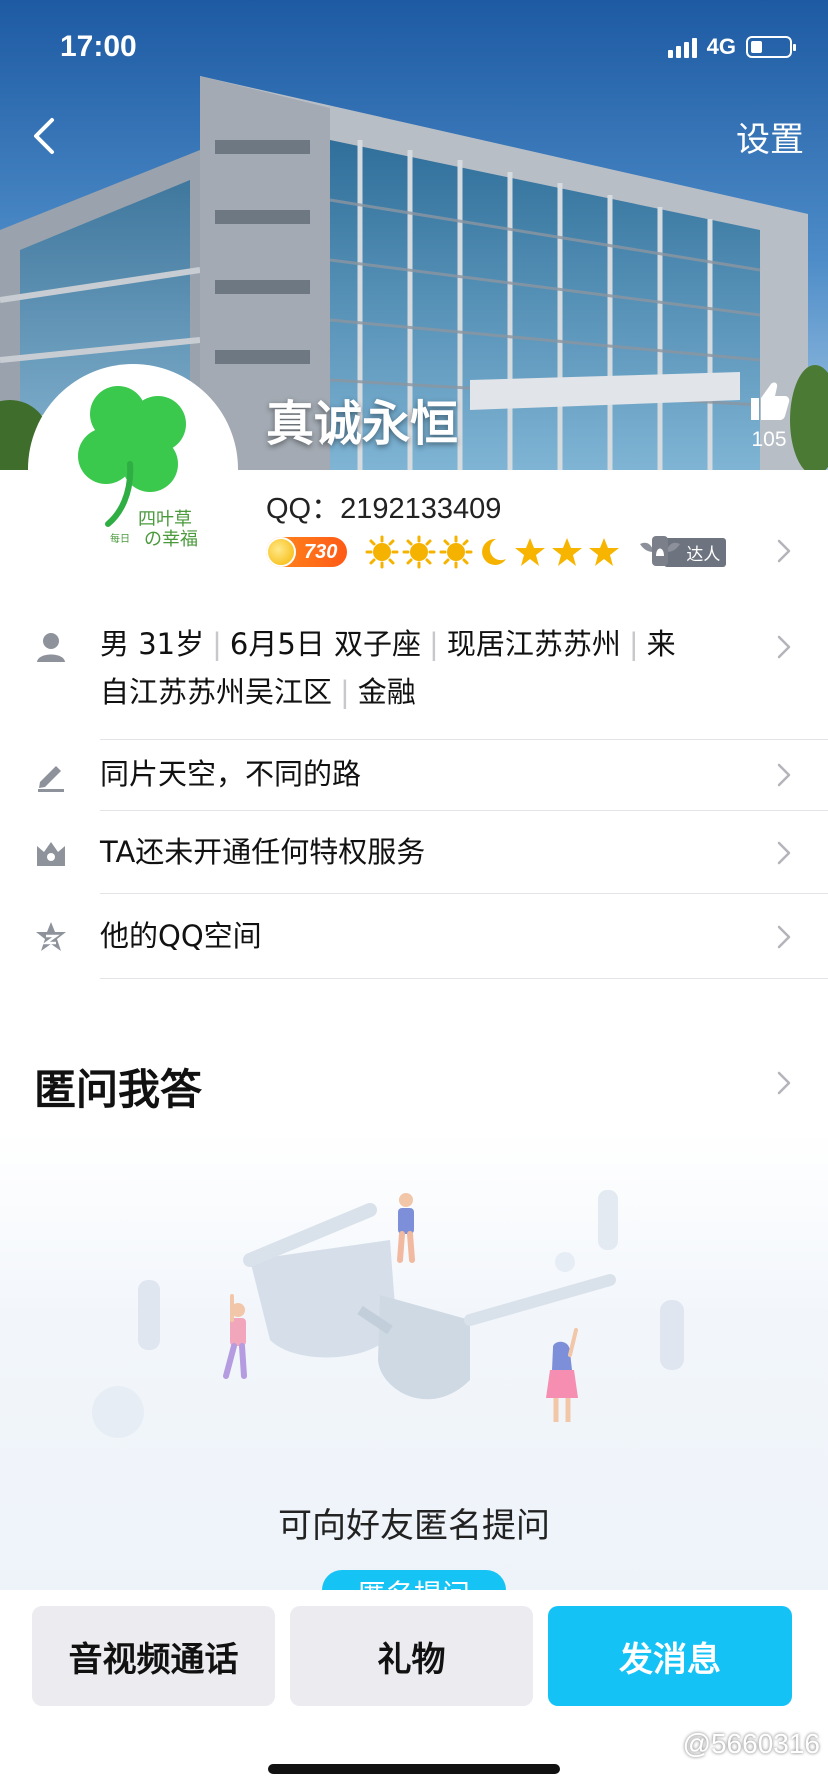 Image resolution: width=828 pixels, height=1792 pixels. I want to click on settings-button: 设置, so click(770, 136).